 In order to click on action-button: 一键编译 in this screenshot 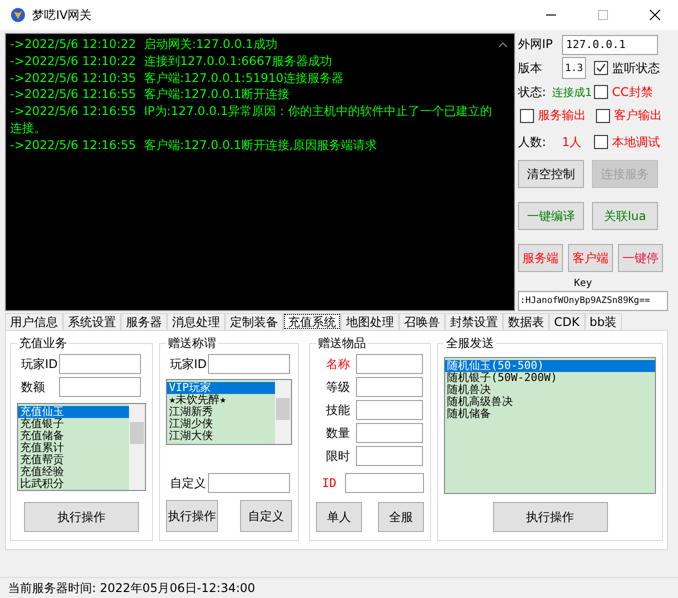, I will do `click(551, 216)`.